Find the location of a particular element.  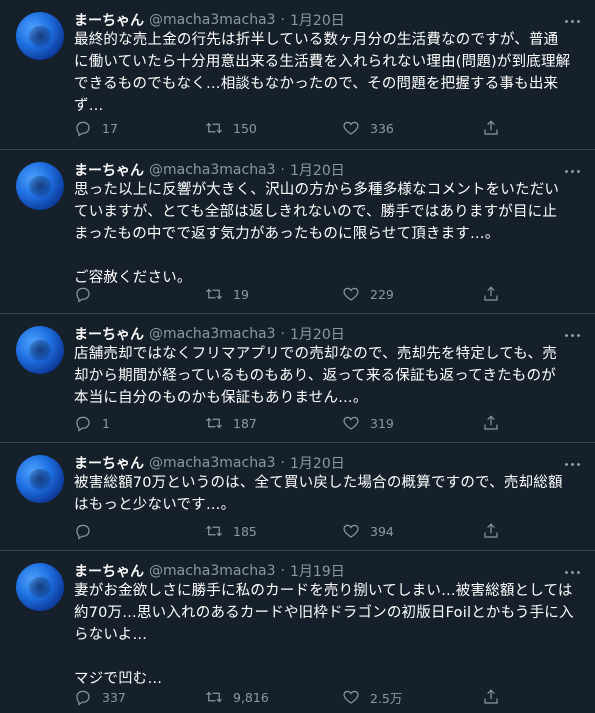

like-button: 2.5万 is located at coordinates (372, 697).